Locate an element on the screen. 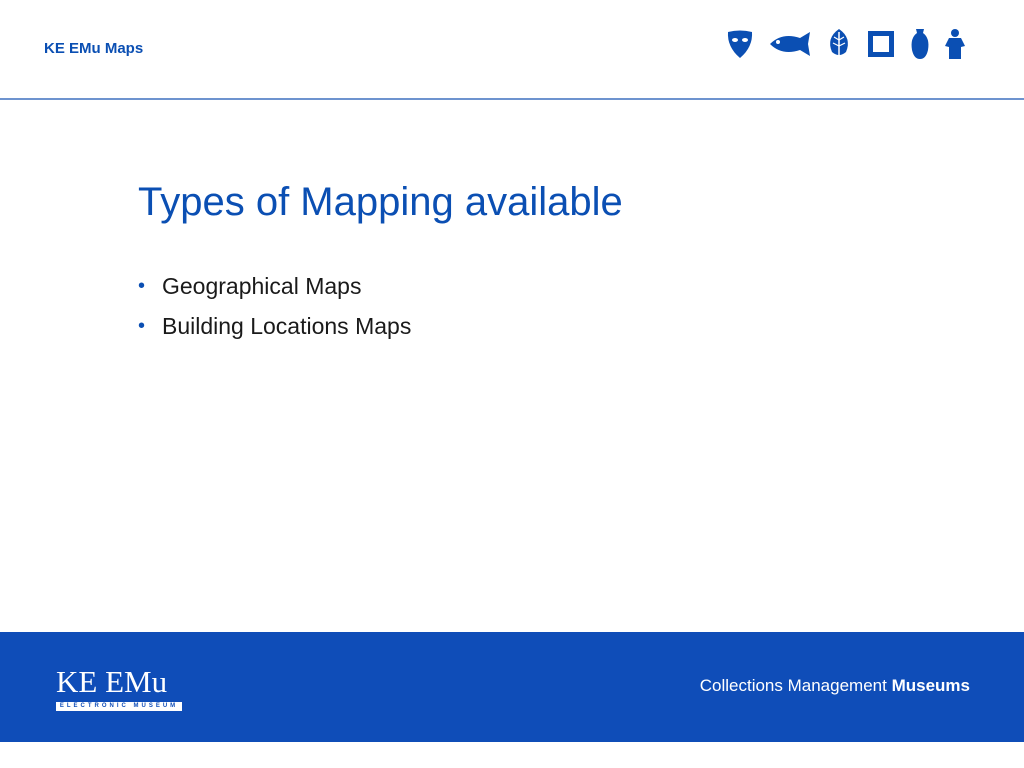 This screenshot has height=768, width=1024. ke-emu-logo: KE EMu ELECTRONIC MUSEUM is located at coordinates (119, 688).